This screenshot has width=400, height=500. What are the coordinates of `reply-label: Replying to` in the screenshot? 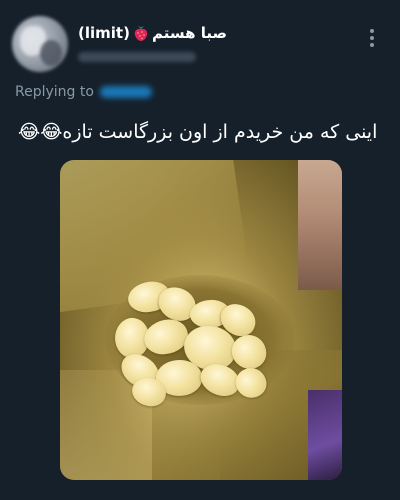 It's located at (54, 92).